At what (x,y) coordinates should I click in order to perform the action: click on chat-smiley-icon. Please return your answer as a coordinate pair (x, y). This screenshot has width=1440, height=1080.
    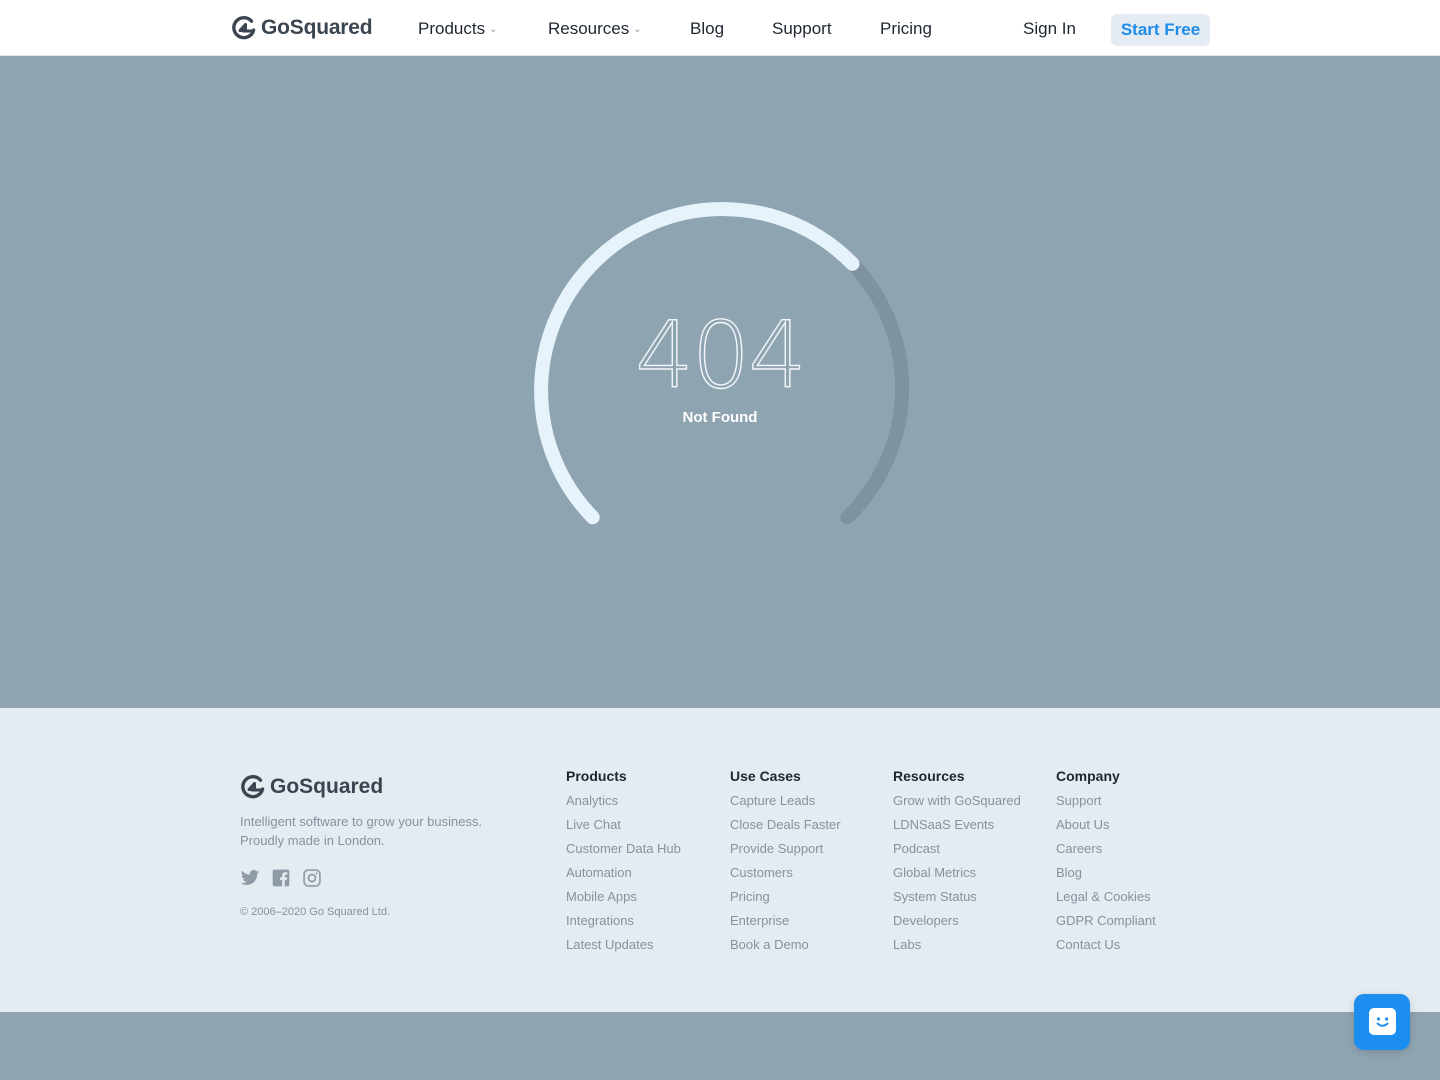
    Looking at the image, I should click on (1382, 1021).